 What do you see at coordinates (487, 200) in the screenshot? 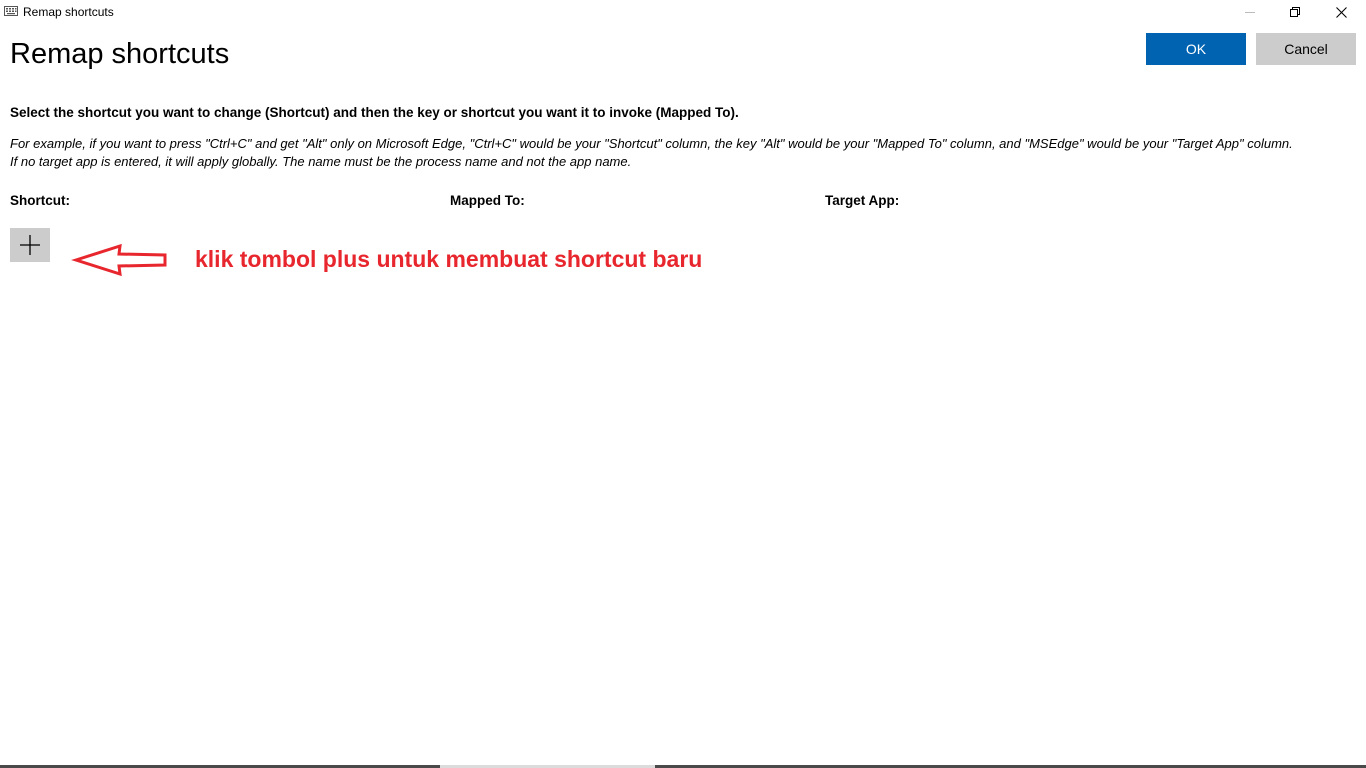
I see `column-header-mapped-to: Mapped To:` at bounding box center [487, 200].